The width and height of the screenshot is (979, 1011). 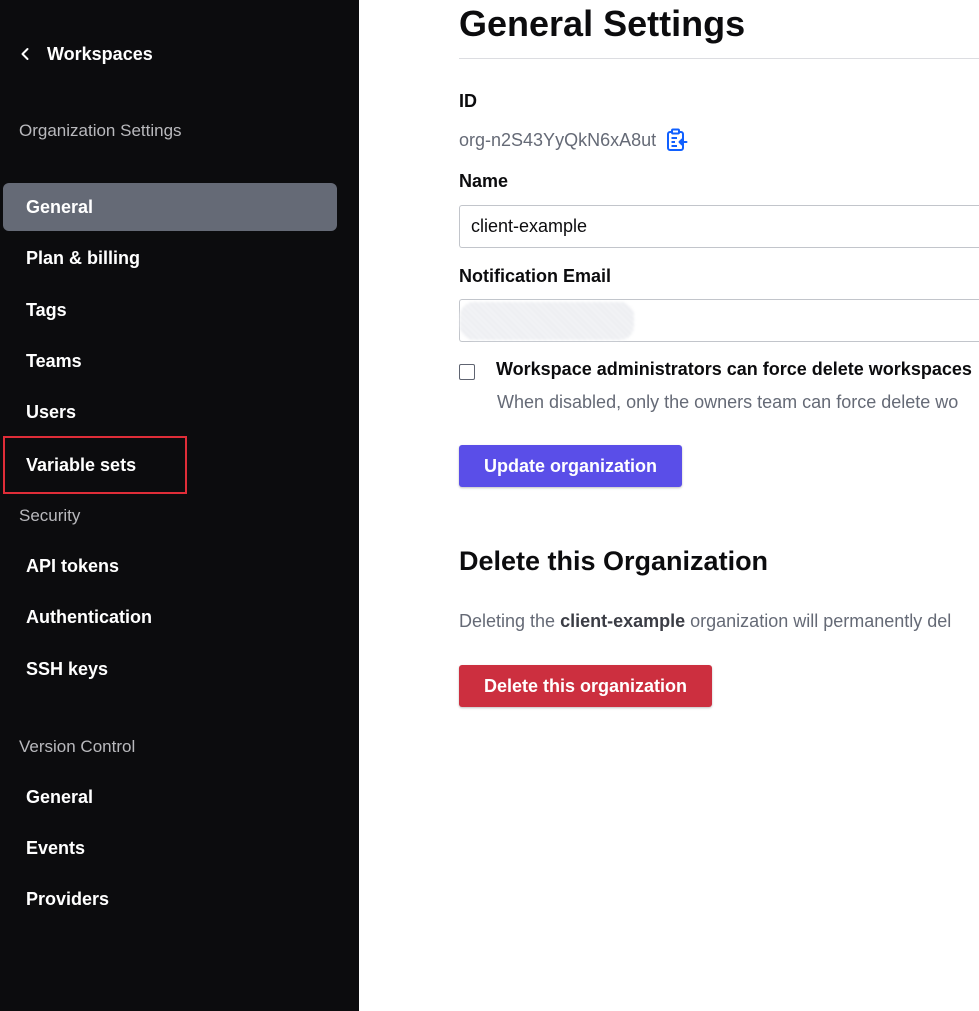 I want to click on title-divider, so click(x=719, y=58).